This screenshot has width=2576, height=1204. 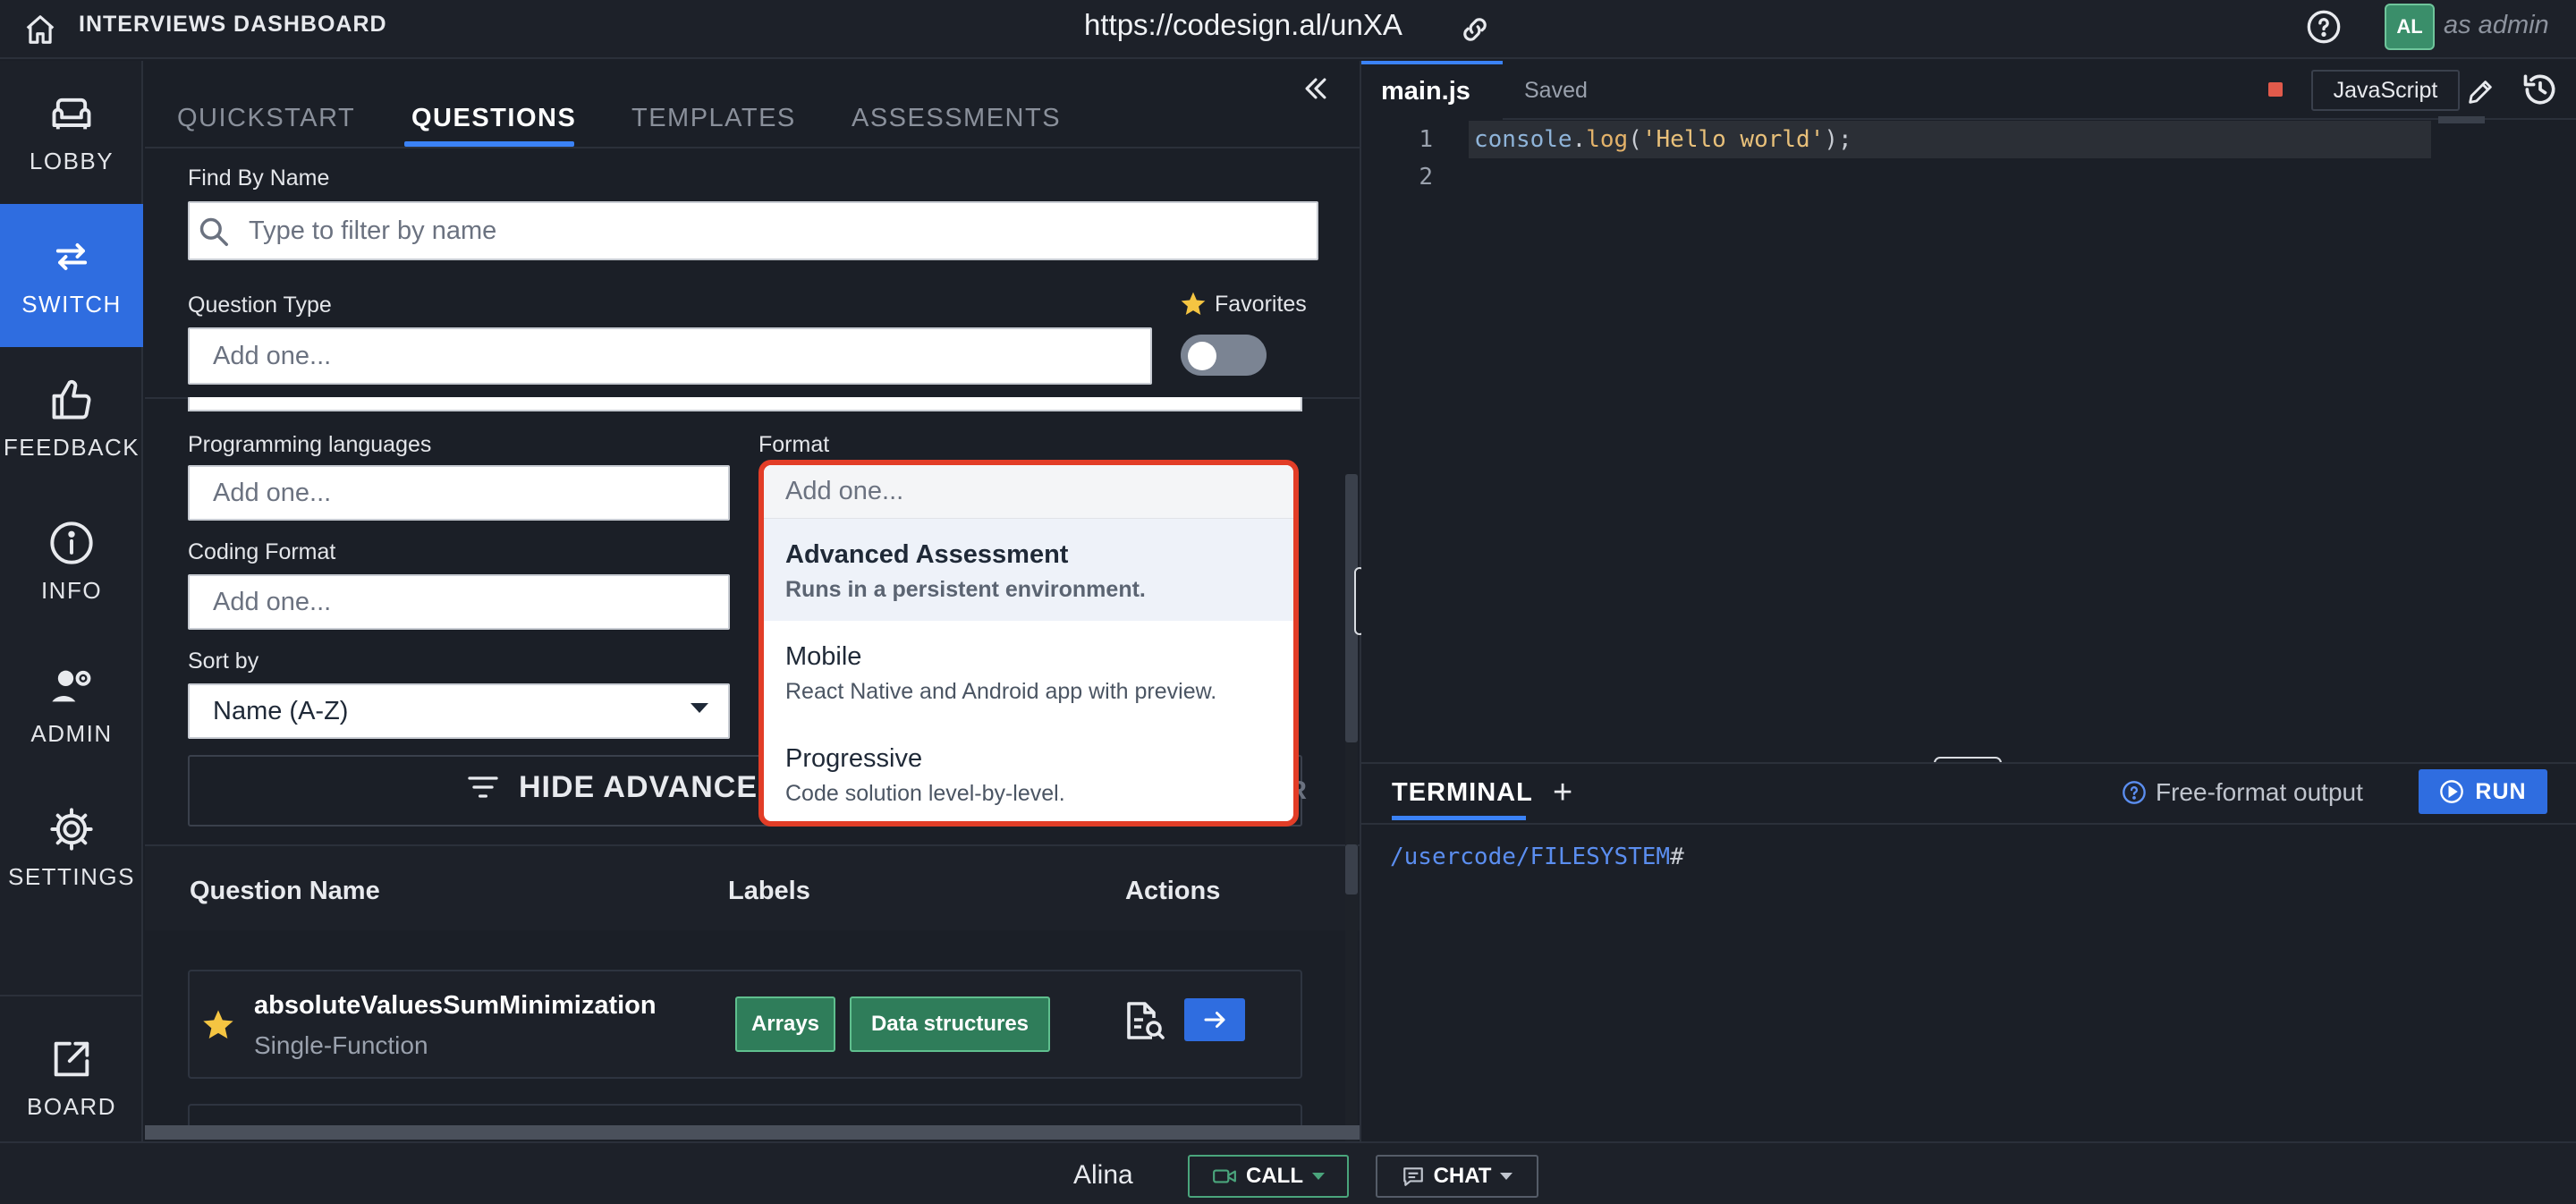 I want to click on participant-name: Alina, so click(x=1103, y=1175).